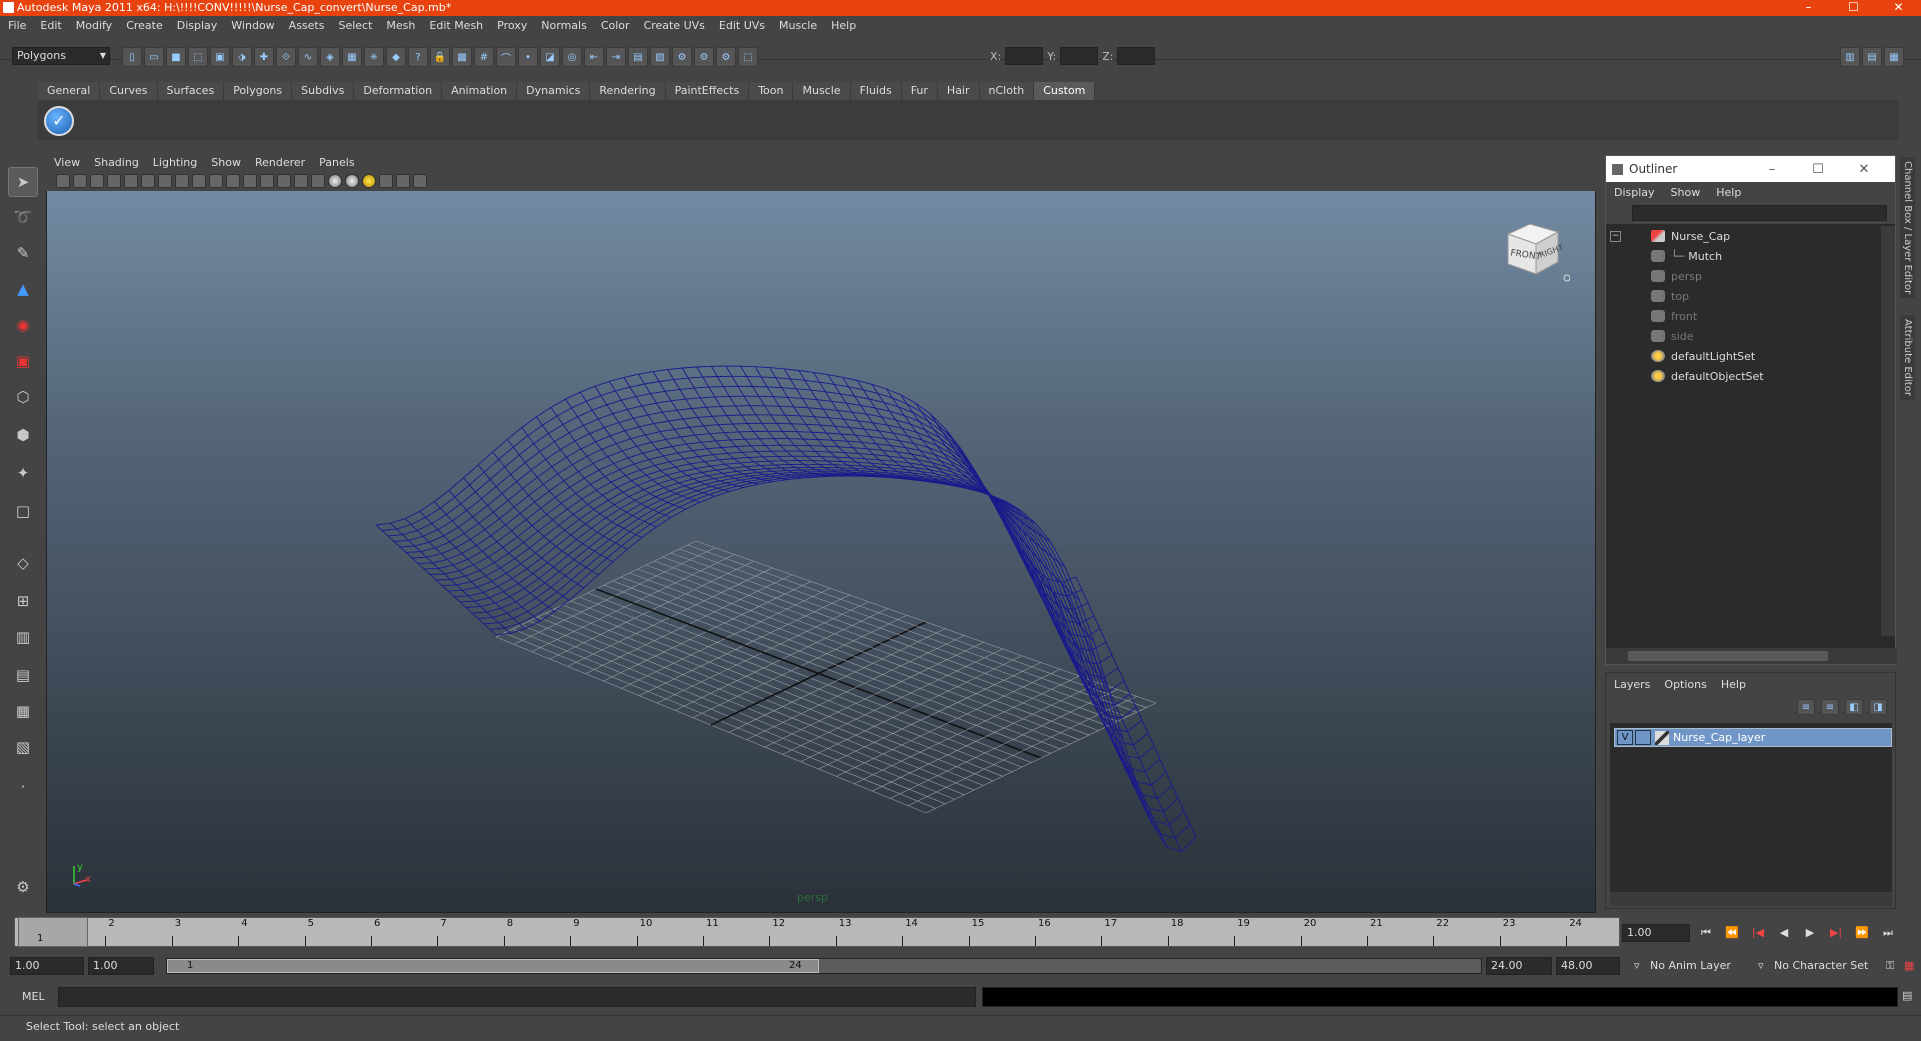  I want to click on move-tool-button: ▲, so click(23, 289).